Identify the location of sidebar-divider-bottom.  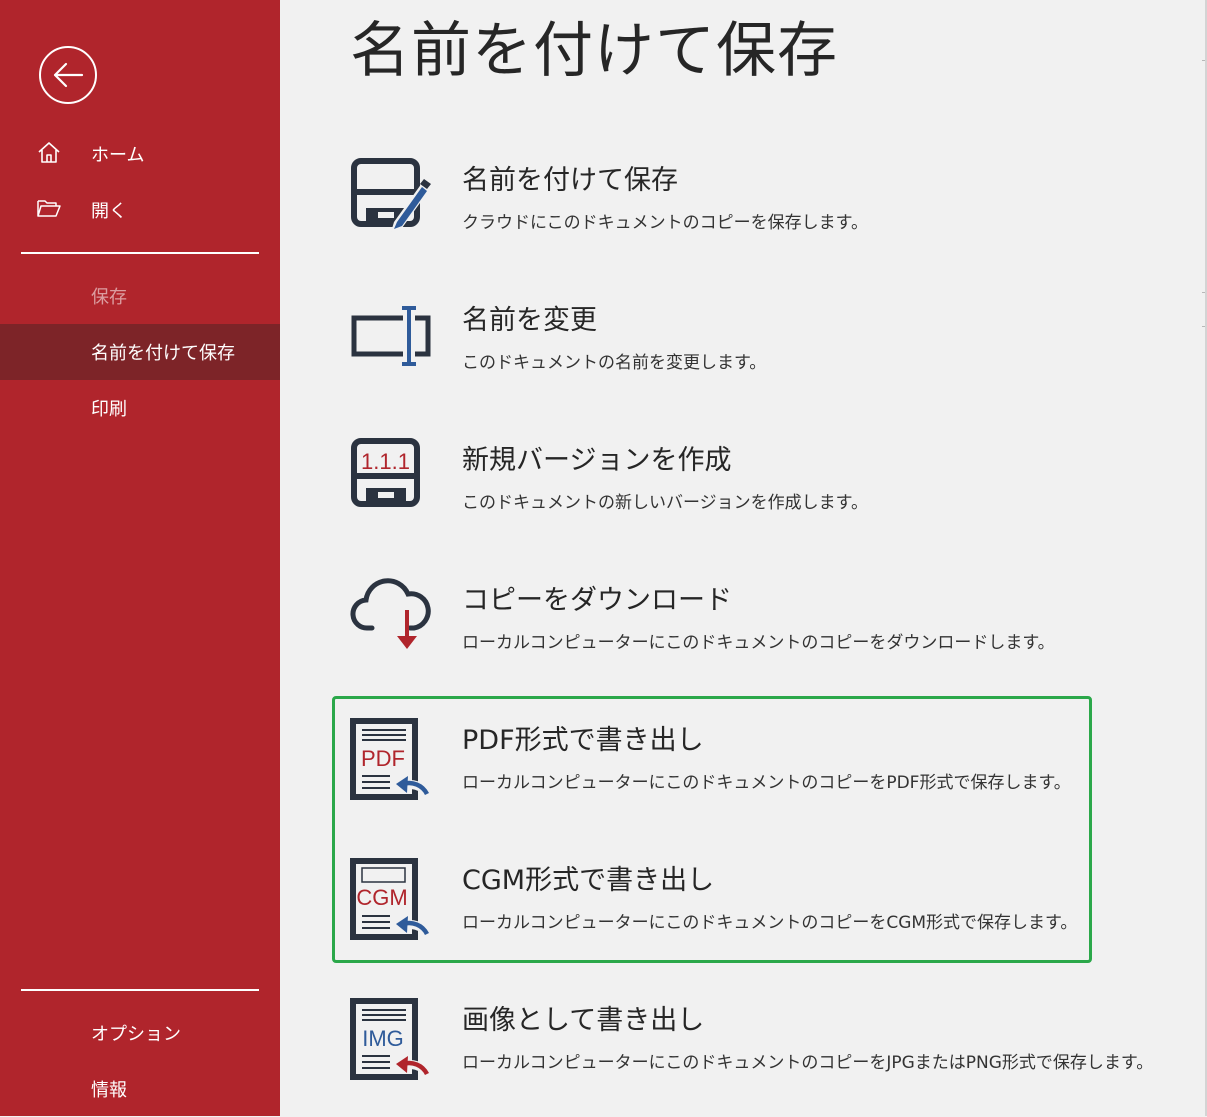
(140, 990).